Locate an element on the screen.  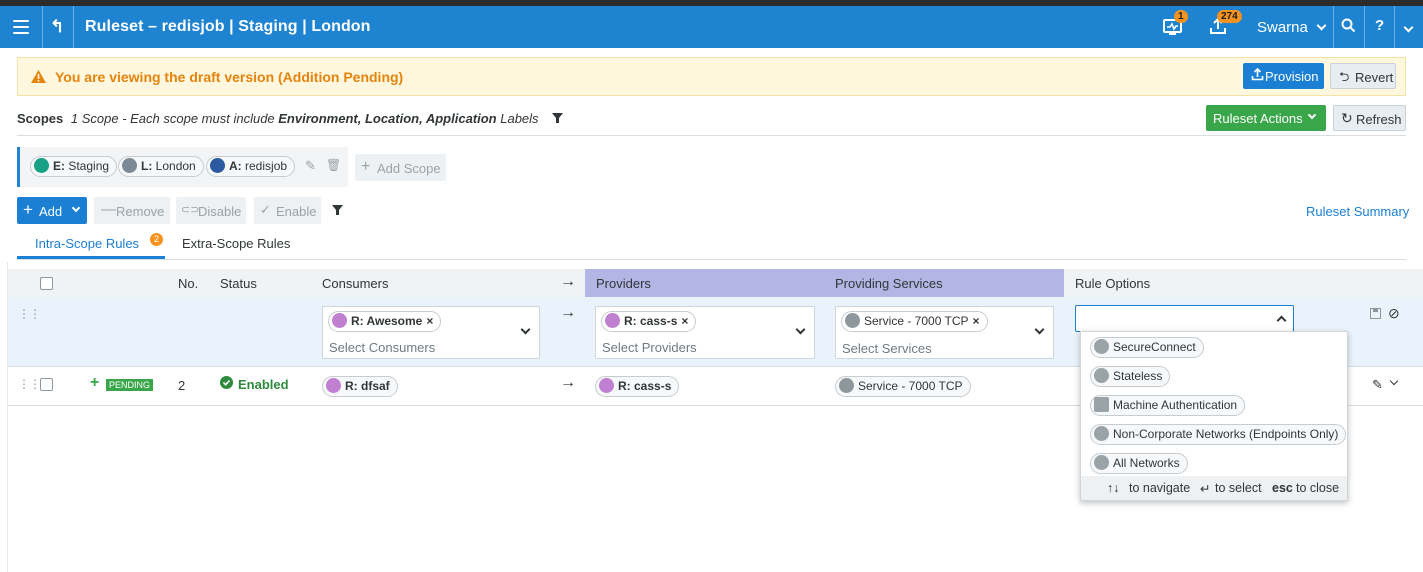
option-secure-connect: SecureConnect is located at coordinates (1147, 347).